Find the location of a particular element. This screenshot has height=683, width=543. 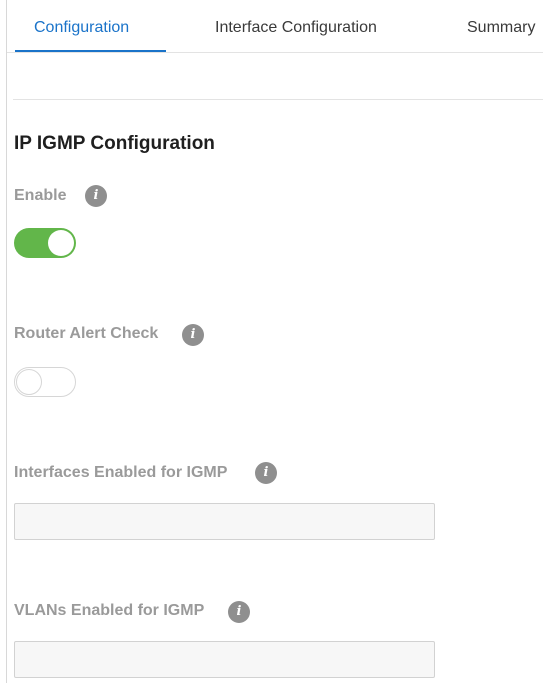

interfaces-enabled-input is located at coordinates (224, 521).